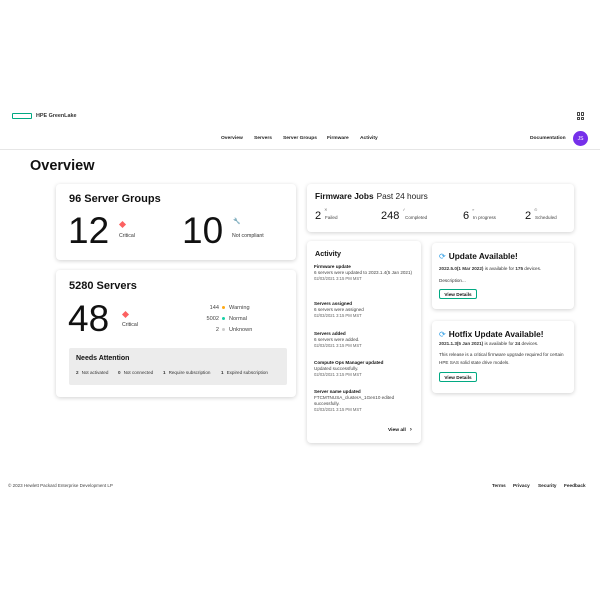  I want to click on scheduled-count: 2, so click(528, 215).